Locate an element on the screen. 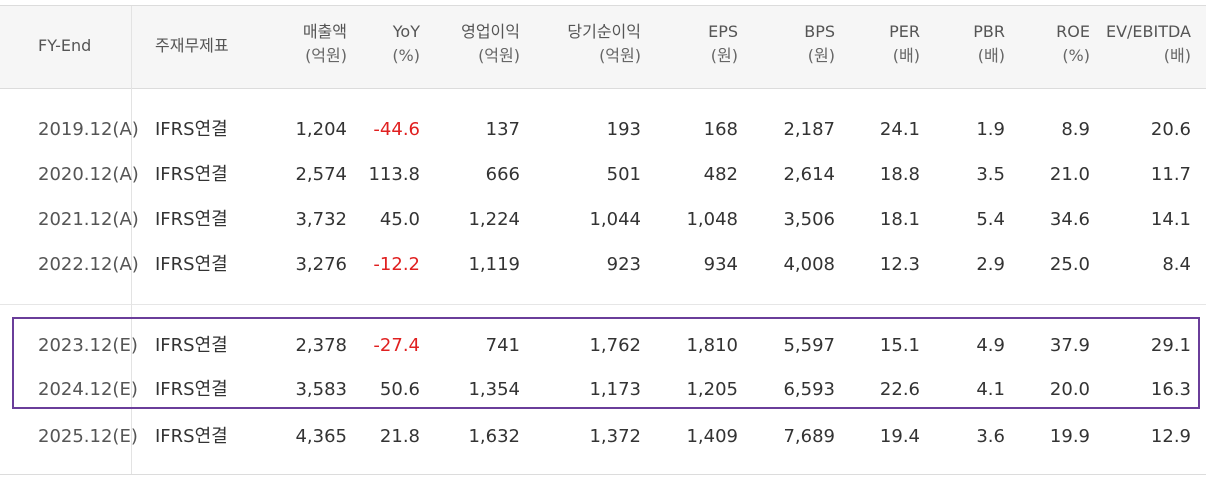 The height and width of the screenshot is (480, 1206). cell-roe: 34.6 is located at coordinates (1069, 219).